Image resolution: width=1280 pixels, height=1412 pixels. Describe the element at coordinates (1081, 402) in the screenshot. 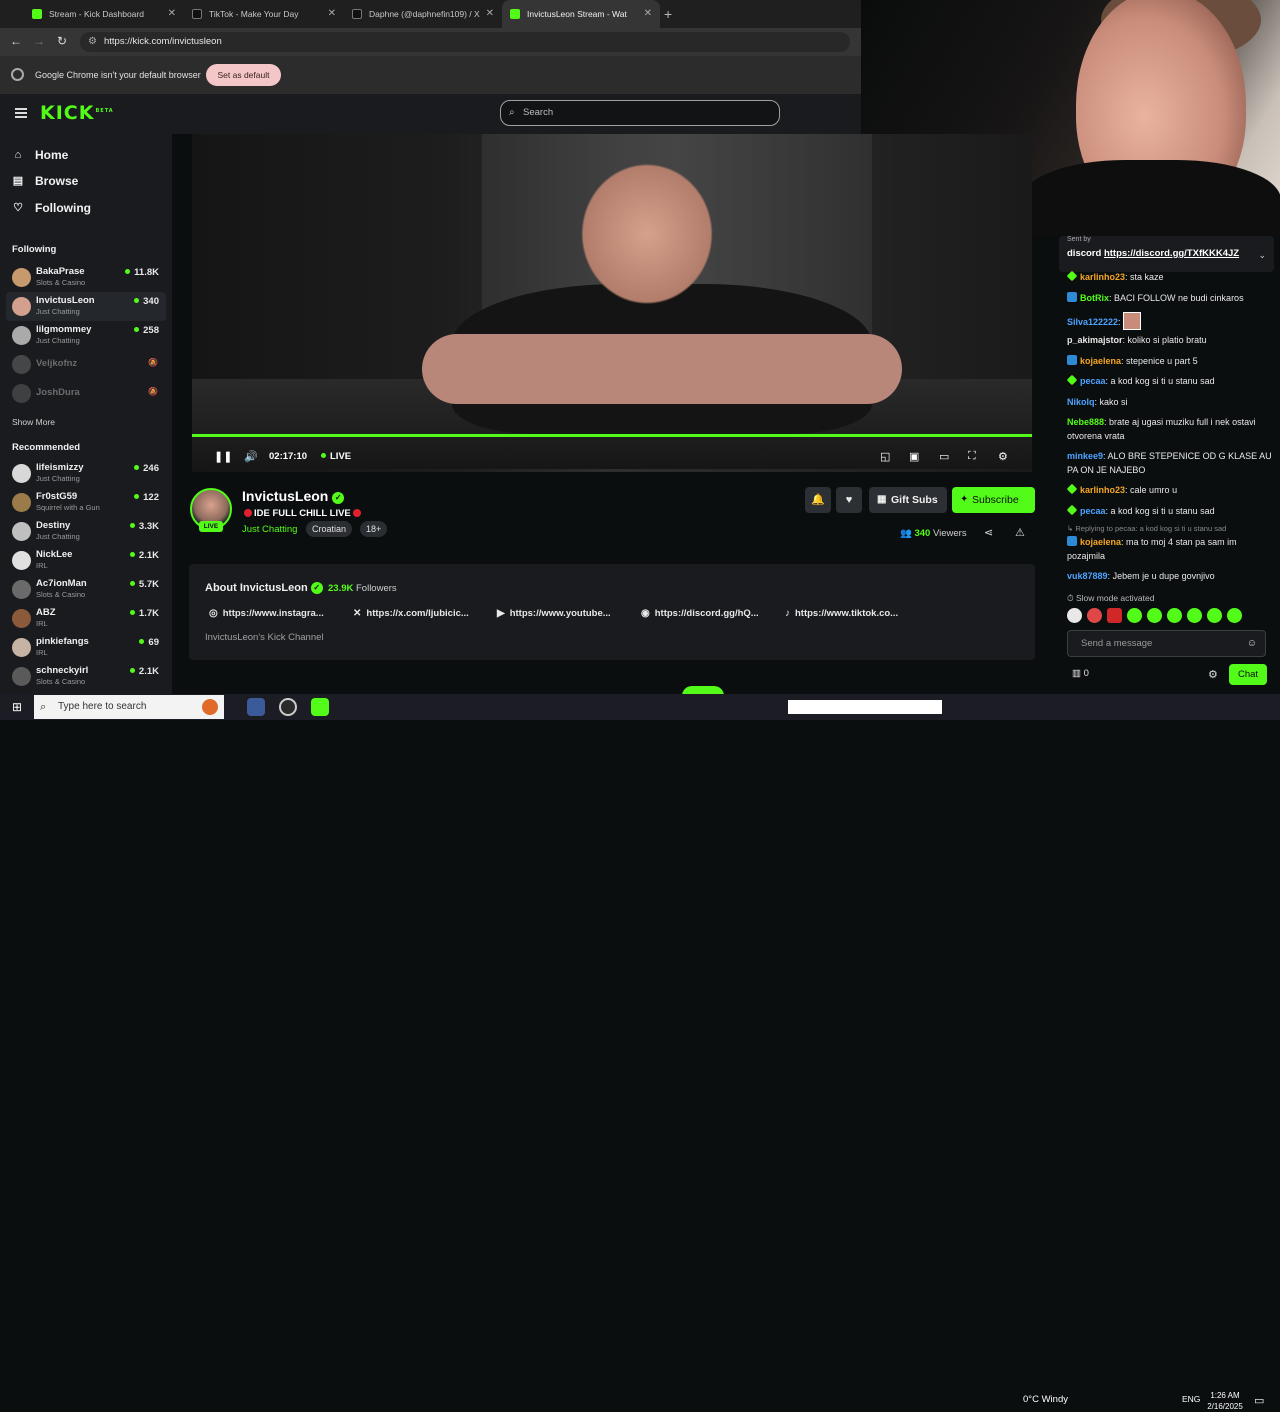

I see `chat-username: Nikolq` at that location.